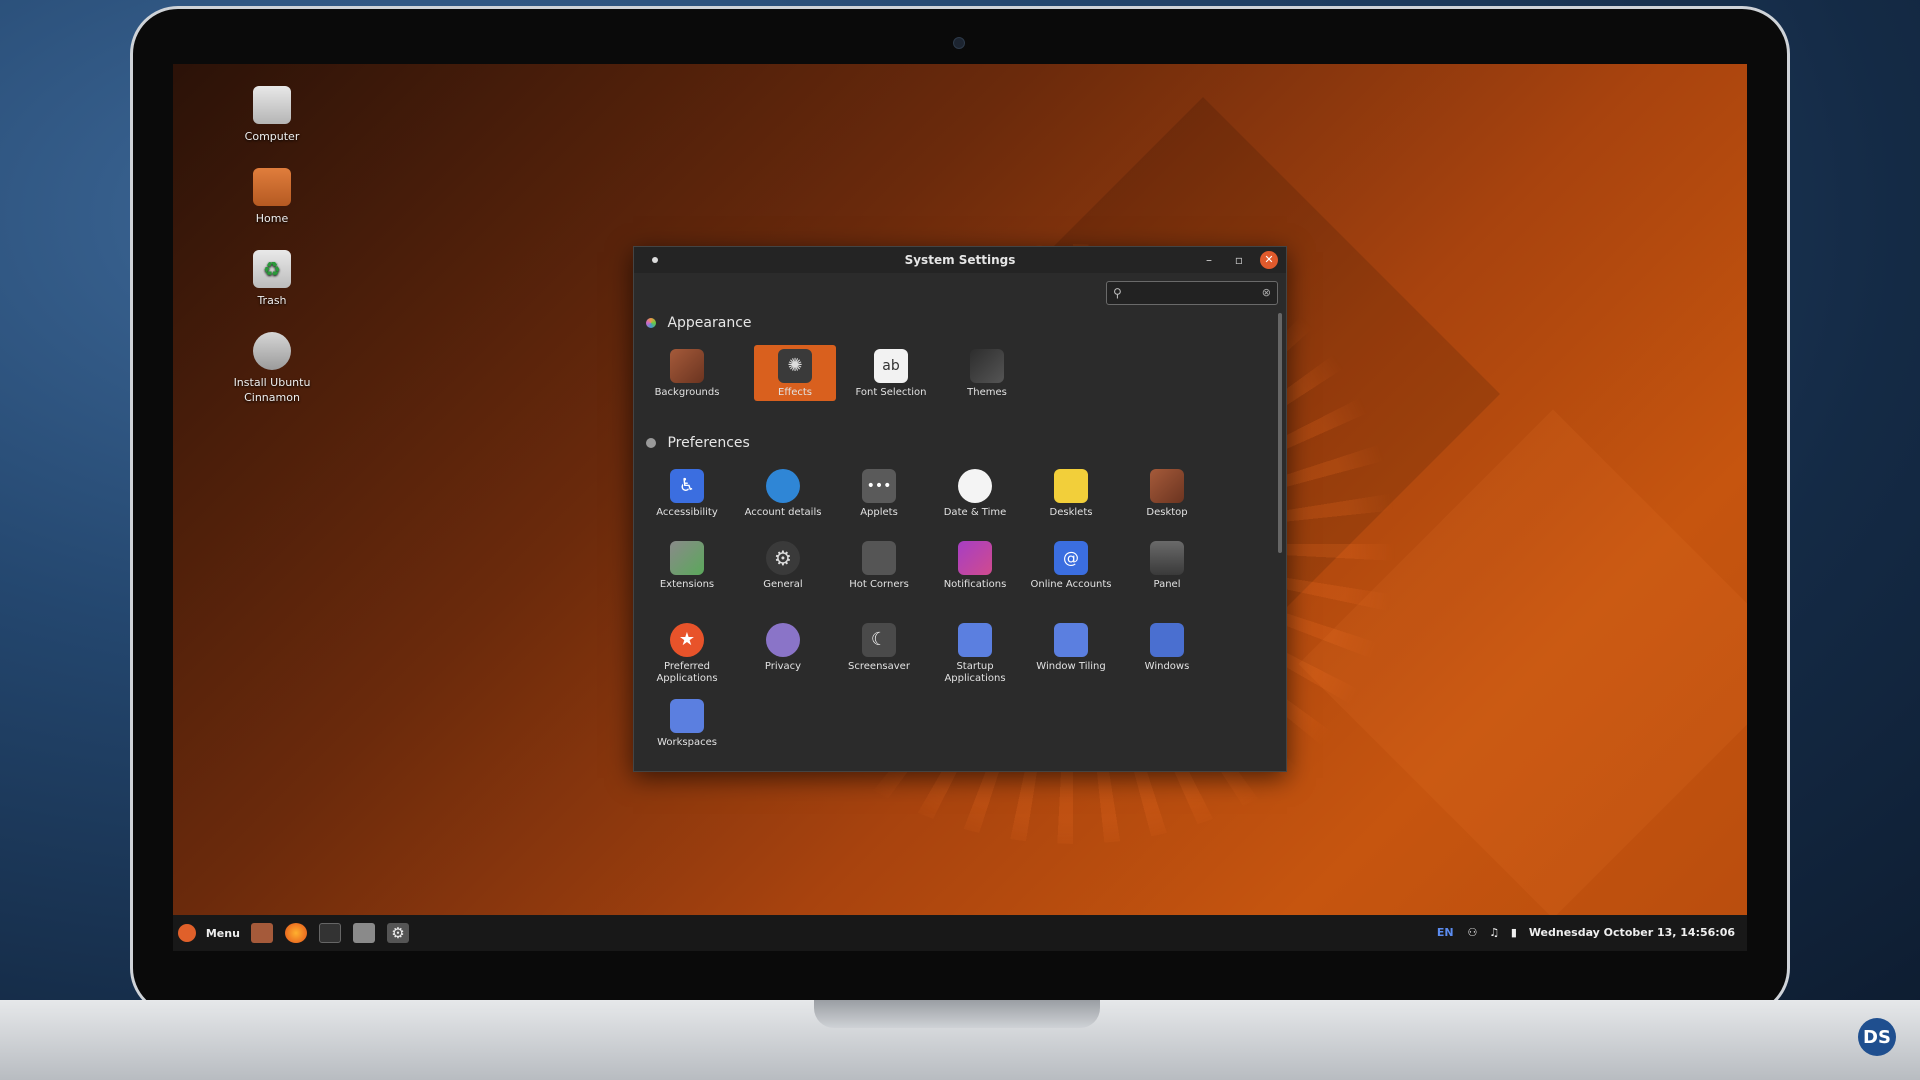  Describe the element at coordinates (975, 640) in the screenshot. I see `startup-applications-icon` at that location.